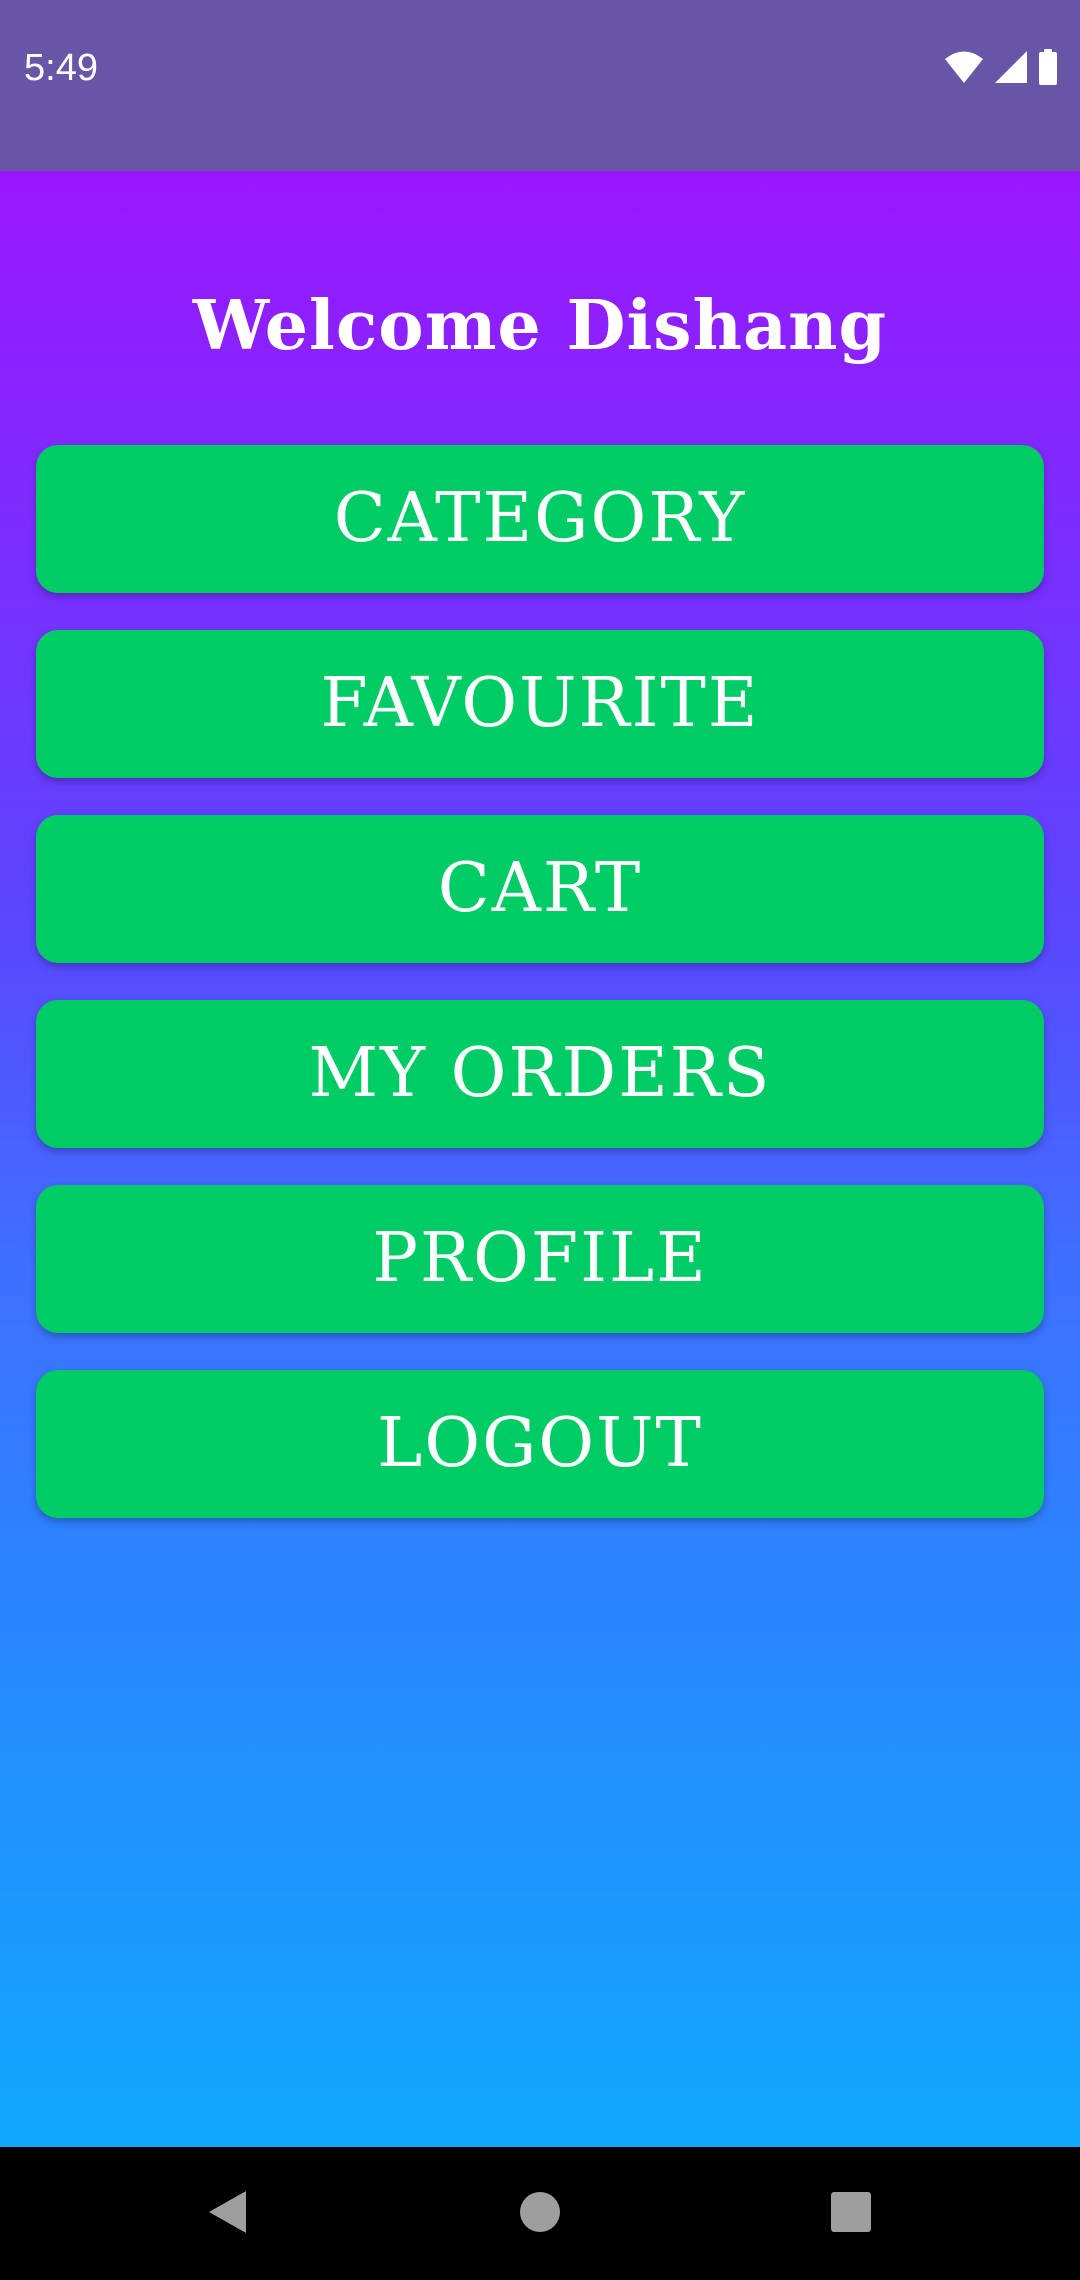 The image size is (1080, 2280). Describe the element at coordinates (540, 519) in the screenshot. I see `category-button: CATEGORY` at that location.